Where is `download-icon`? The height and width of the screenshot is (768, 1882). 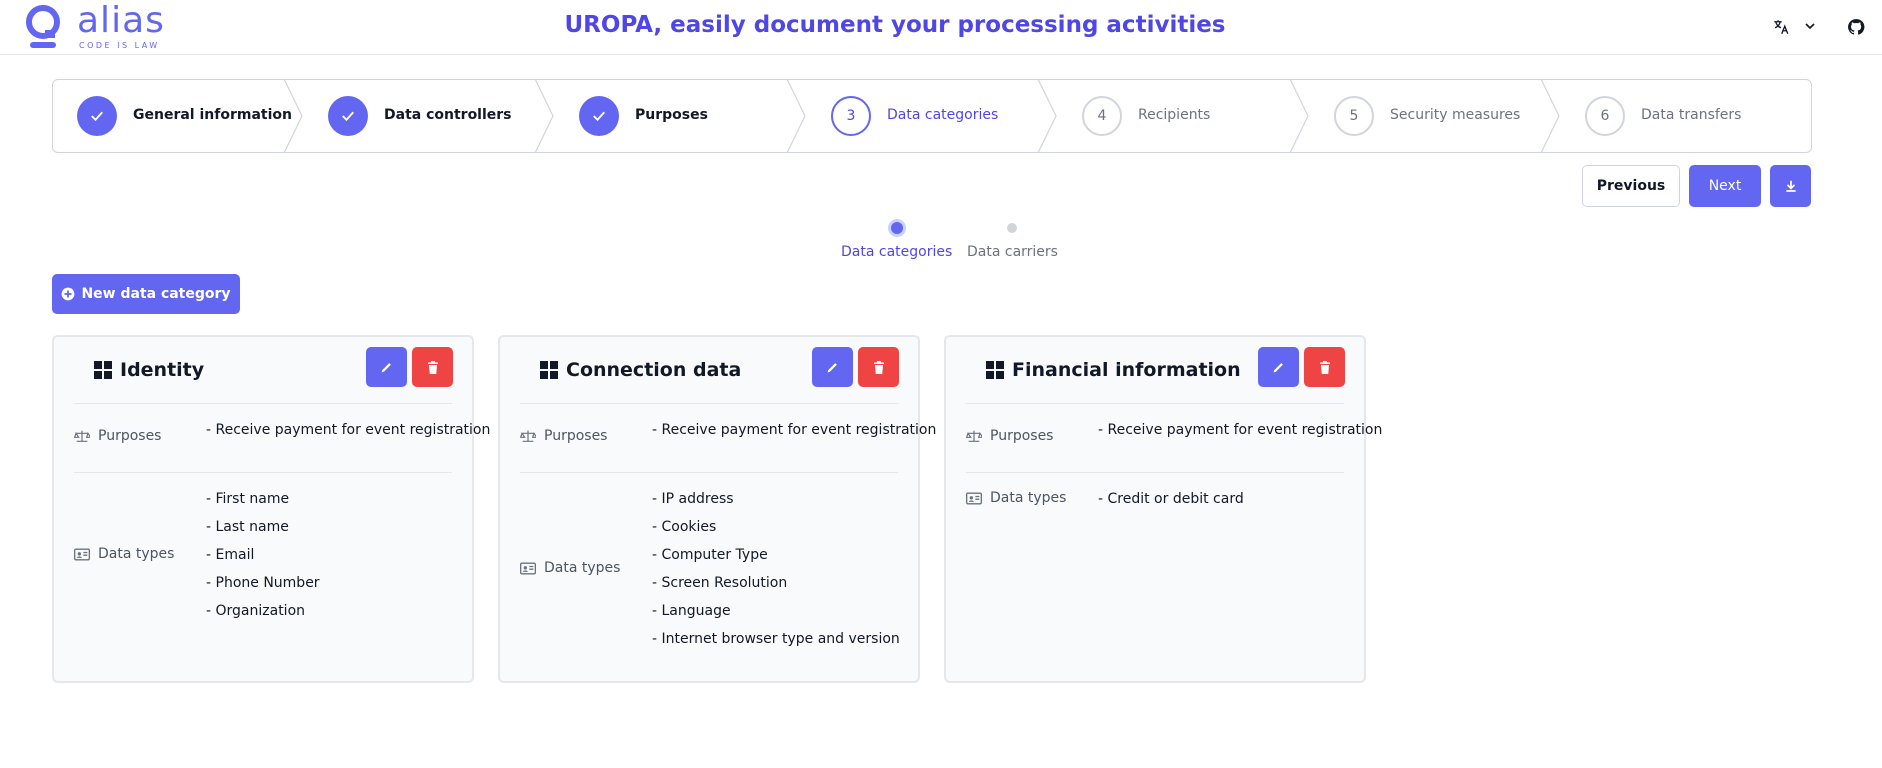 download-icon is located at coordinates (1790, 186).